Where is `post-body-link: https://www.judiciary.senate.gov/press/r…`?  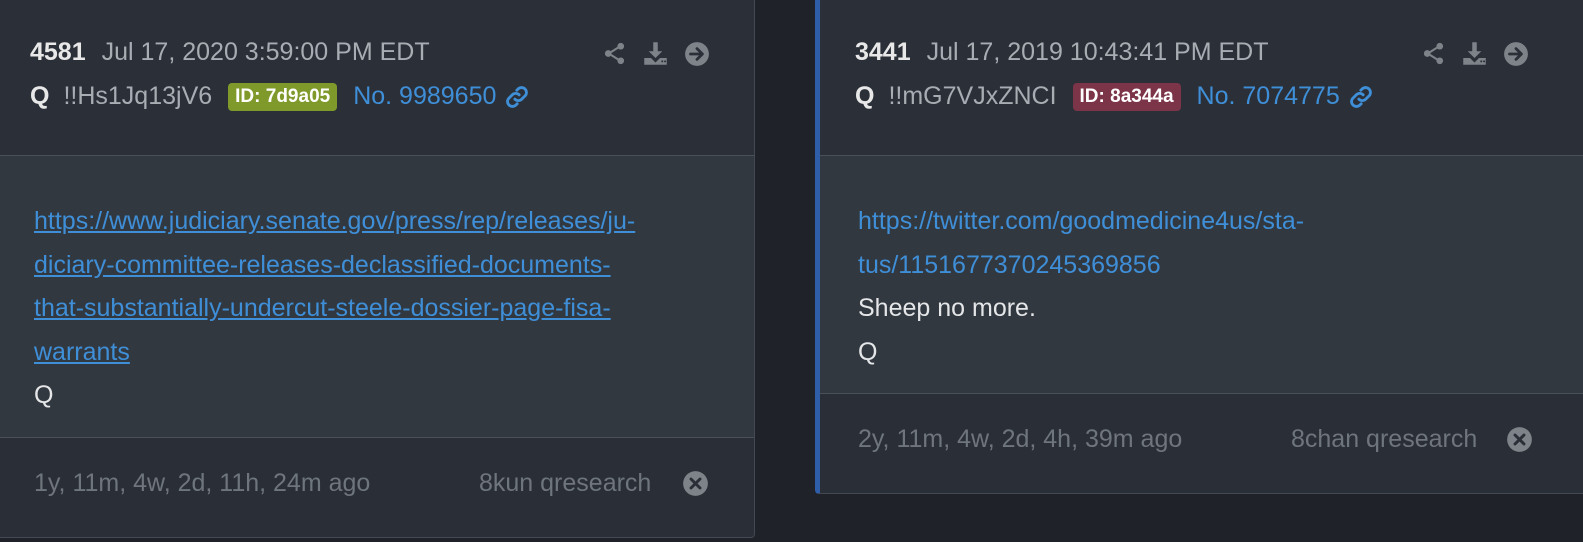 post-body-link: https://www.judiciary.senate.gov/press/r… is located at coordinates (379, 287).